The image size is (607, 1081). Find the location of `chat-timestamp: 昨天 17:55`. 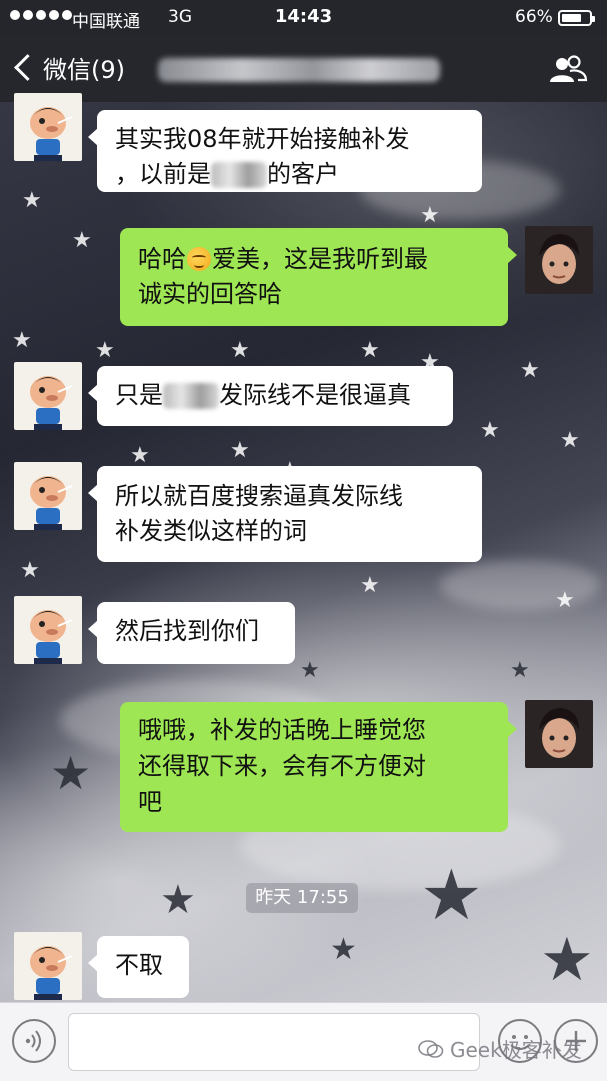

chat-timestamp: 昨天 17:55 is located at coordinates (302, 898).